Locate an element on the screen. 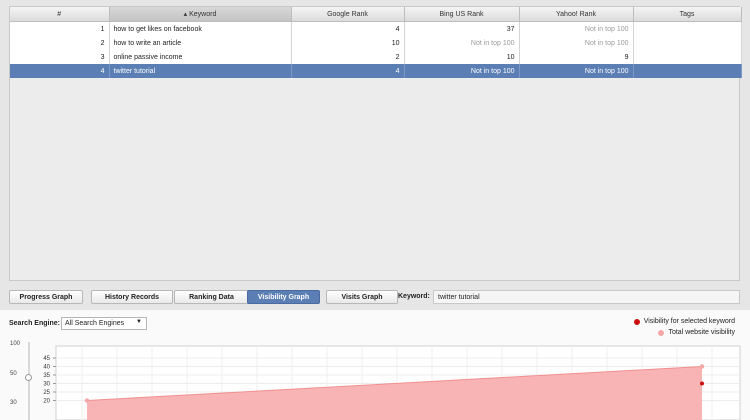 The width and height of the screenshot is (750, 420). col-header-bing-rank: Bing US Rank is located at coordinates (462, 14).